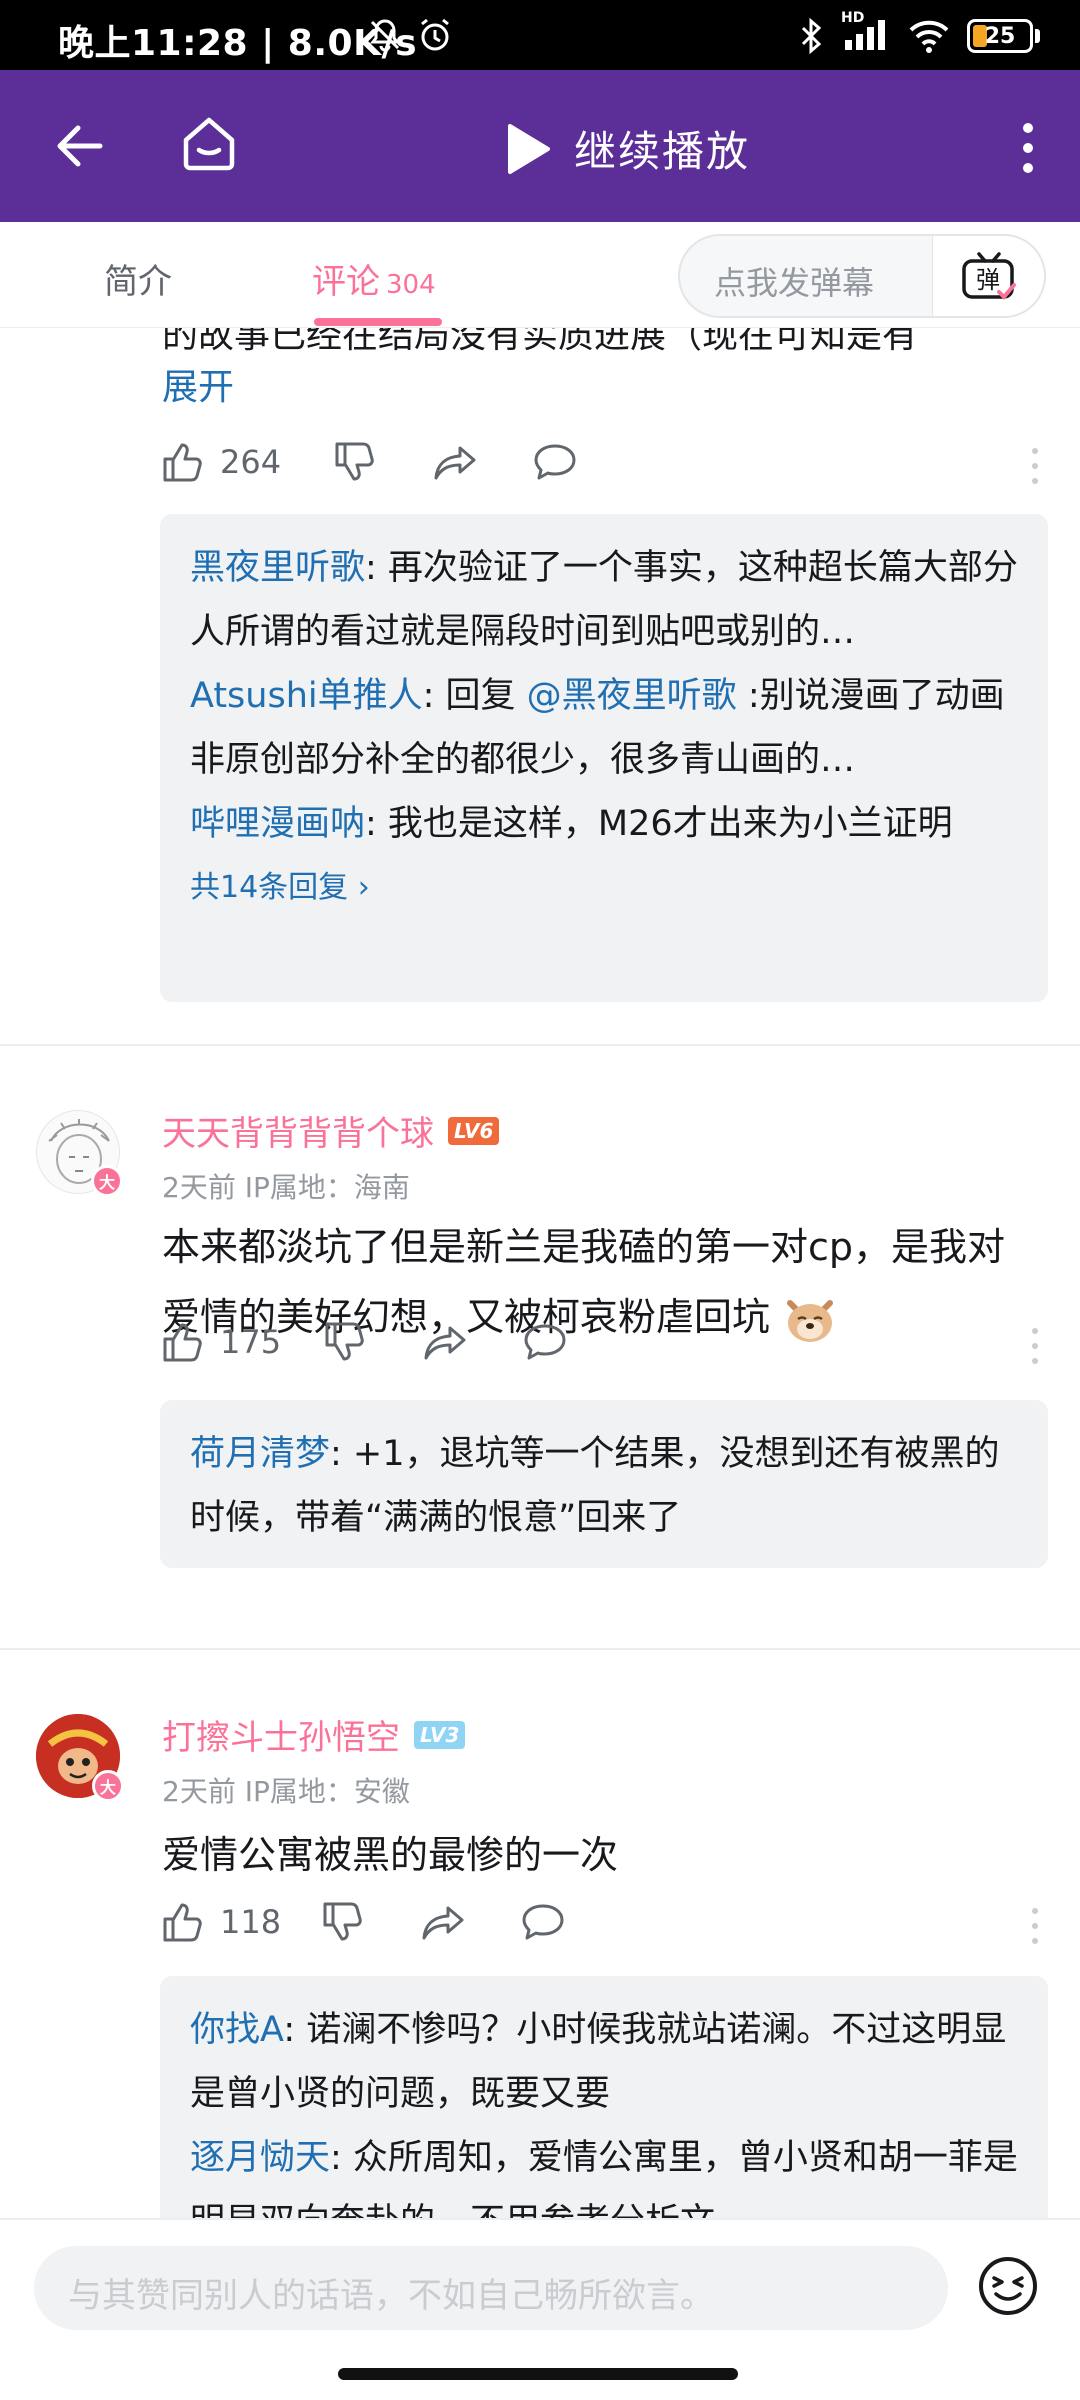  I want to click on wifi-icon, so click(929, 36).